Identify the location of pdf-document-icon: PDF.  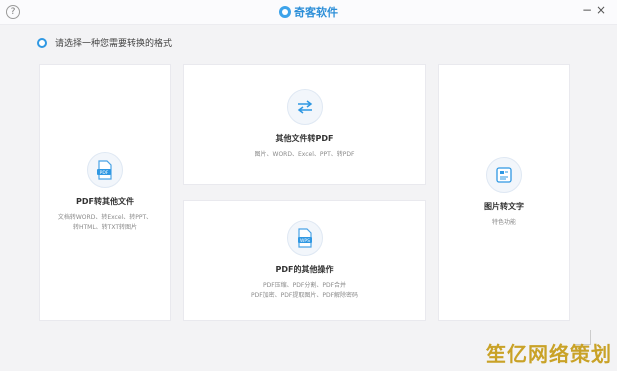
(105, 170).